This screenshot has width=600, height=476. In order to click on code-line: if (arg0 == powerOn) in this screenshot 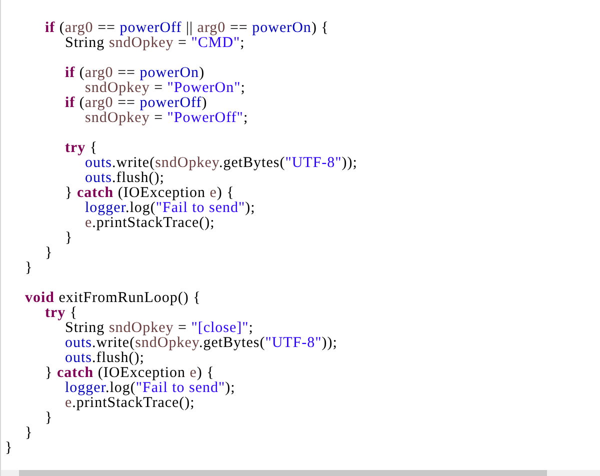, I will do `click(135, 73)`.